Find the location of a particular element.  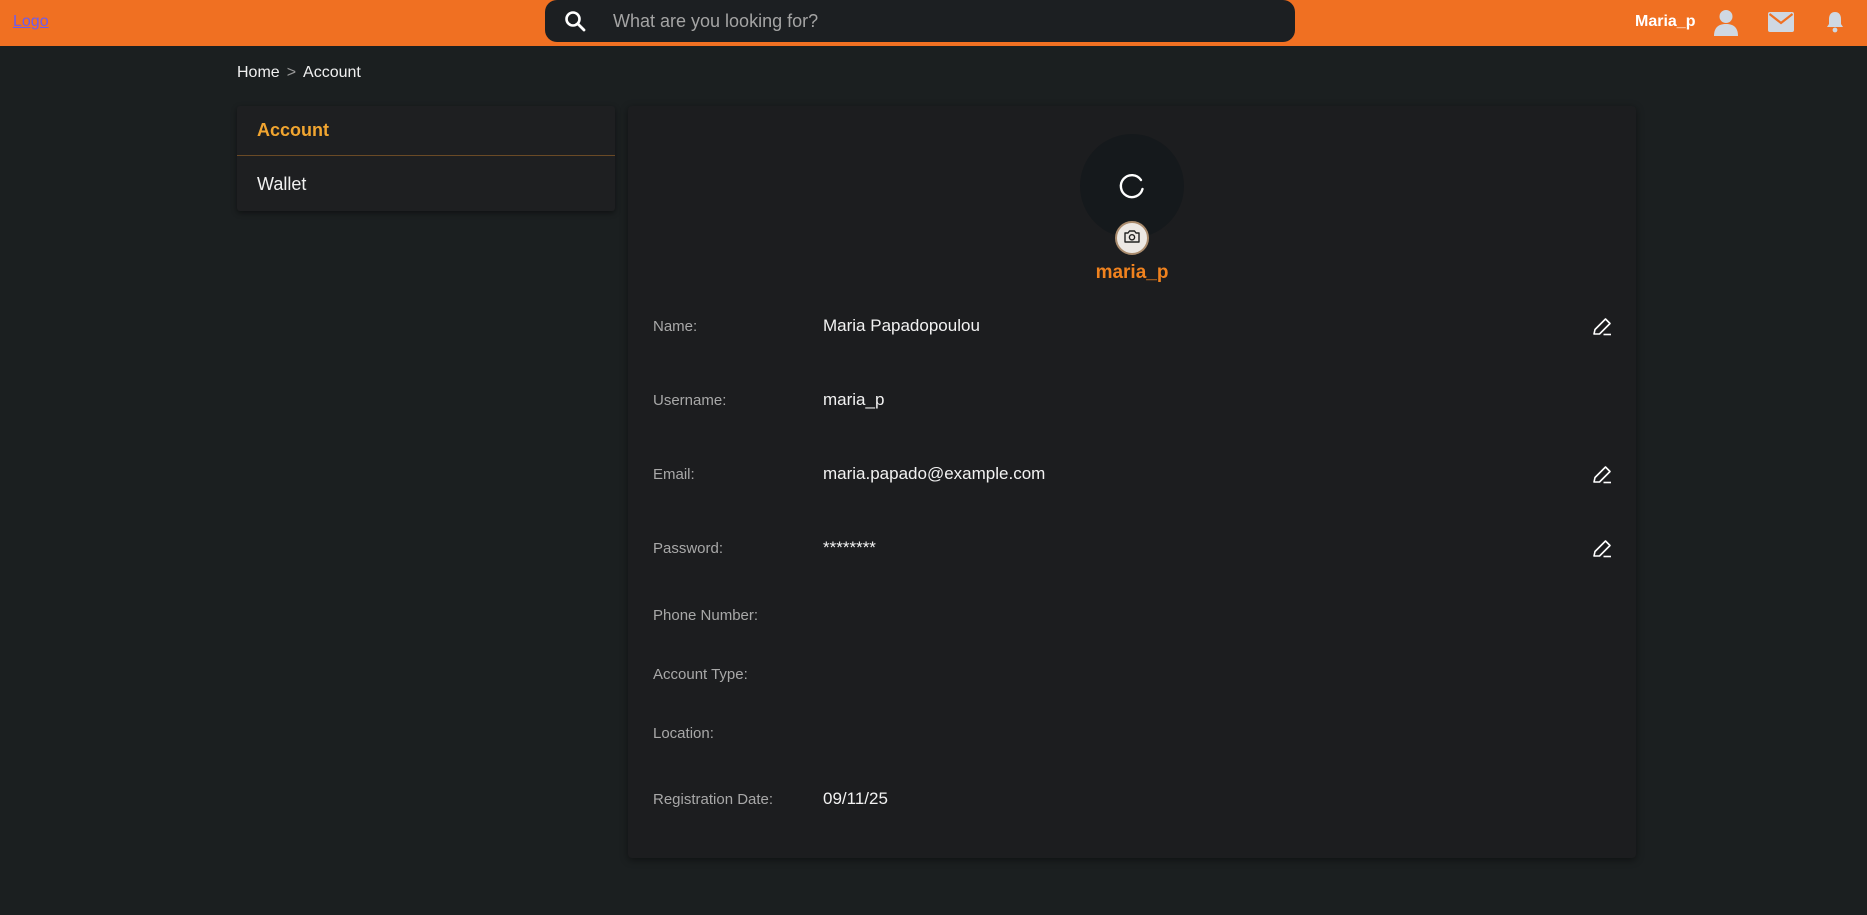

camera-icon is located at coordinates (1132, 238).